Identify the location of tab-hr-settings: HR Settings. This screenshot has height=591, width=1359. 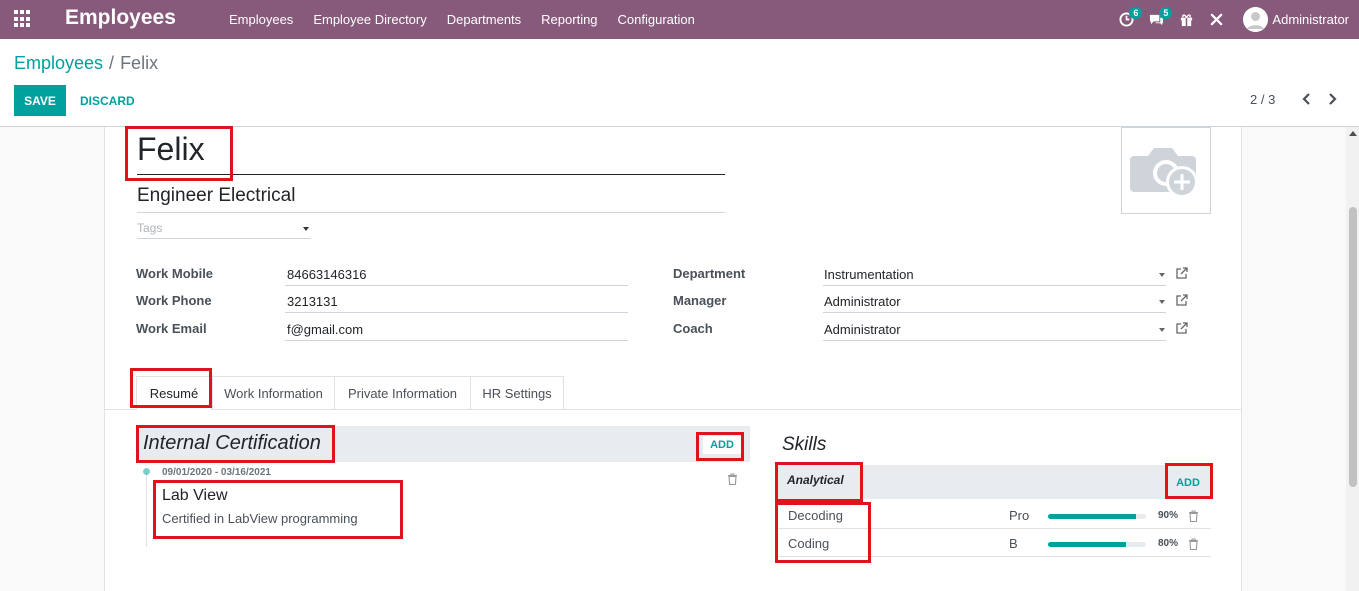
(517, 393).